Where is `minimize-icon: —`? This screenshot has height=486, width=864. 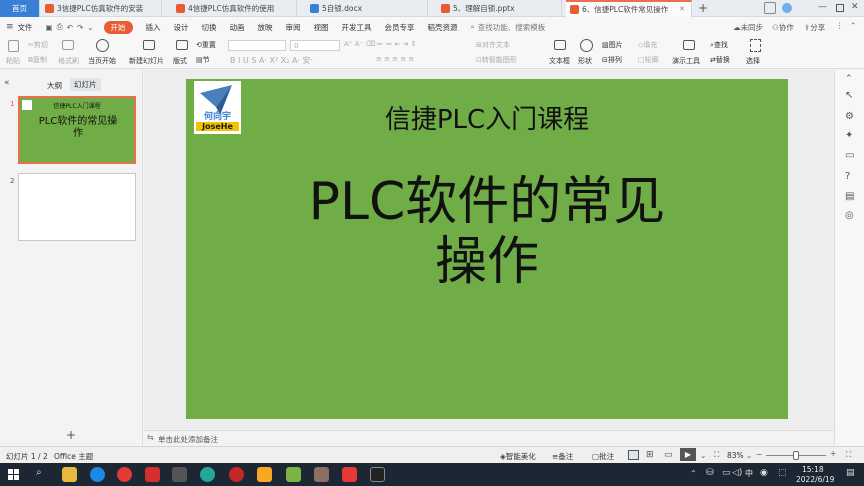
minimize-icon: — is located at coordinates (822, 7).